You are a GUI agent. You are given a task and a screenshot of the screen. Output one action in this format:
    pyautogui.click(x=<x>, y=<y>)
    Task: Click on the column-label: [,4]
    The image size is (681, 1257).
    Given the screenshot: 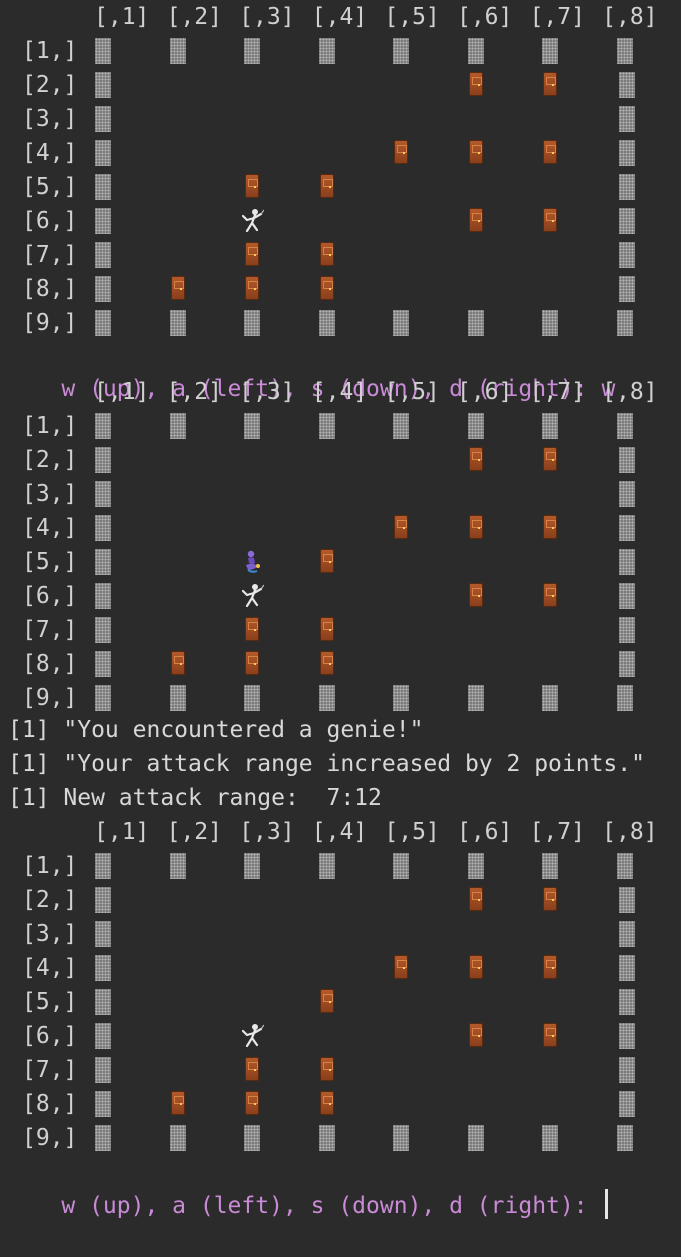 What is the action you would take?
    pyautogui.click(x=339, y=392)
    